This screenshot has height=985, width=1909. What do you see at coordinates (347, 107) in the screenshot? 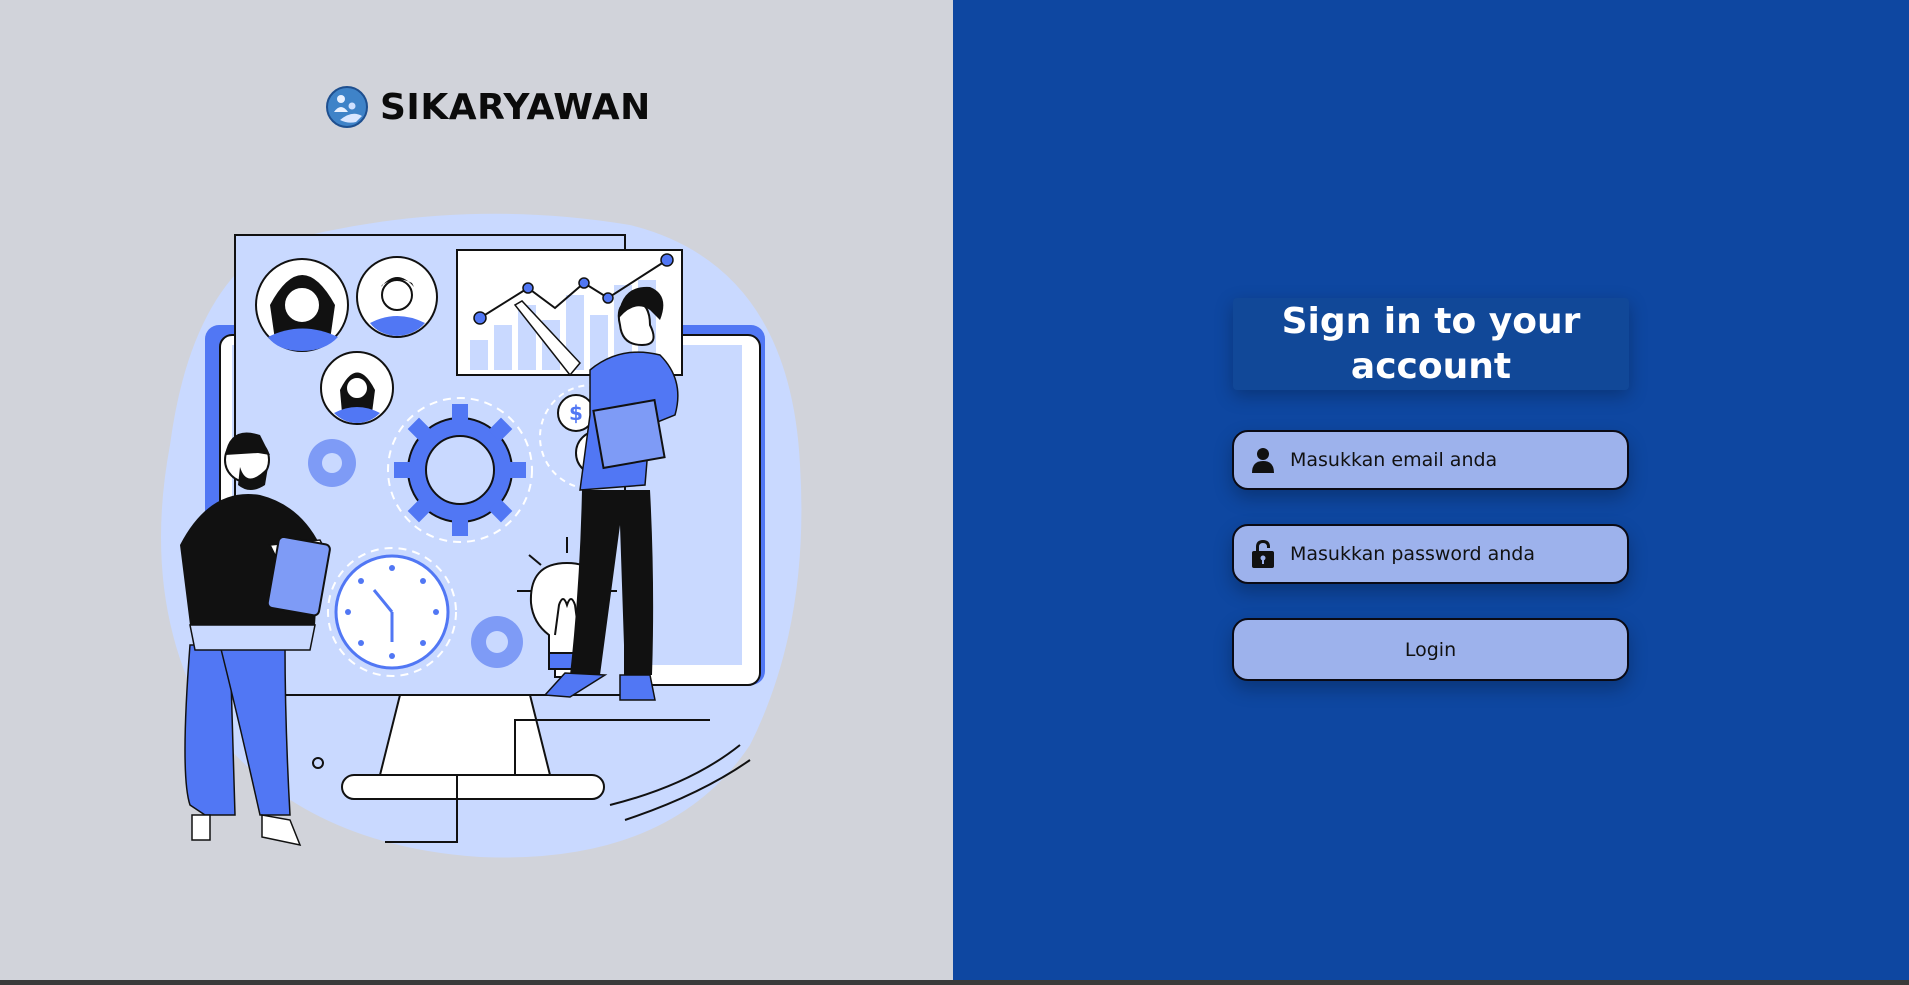
I see `brand-logo-icon` at bounding box center [347, 107].